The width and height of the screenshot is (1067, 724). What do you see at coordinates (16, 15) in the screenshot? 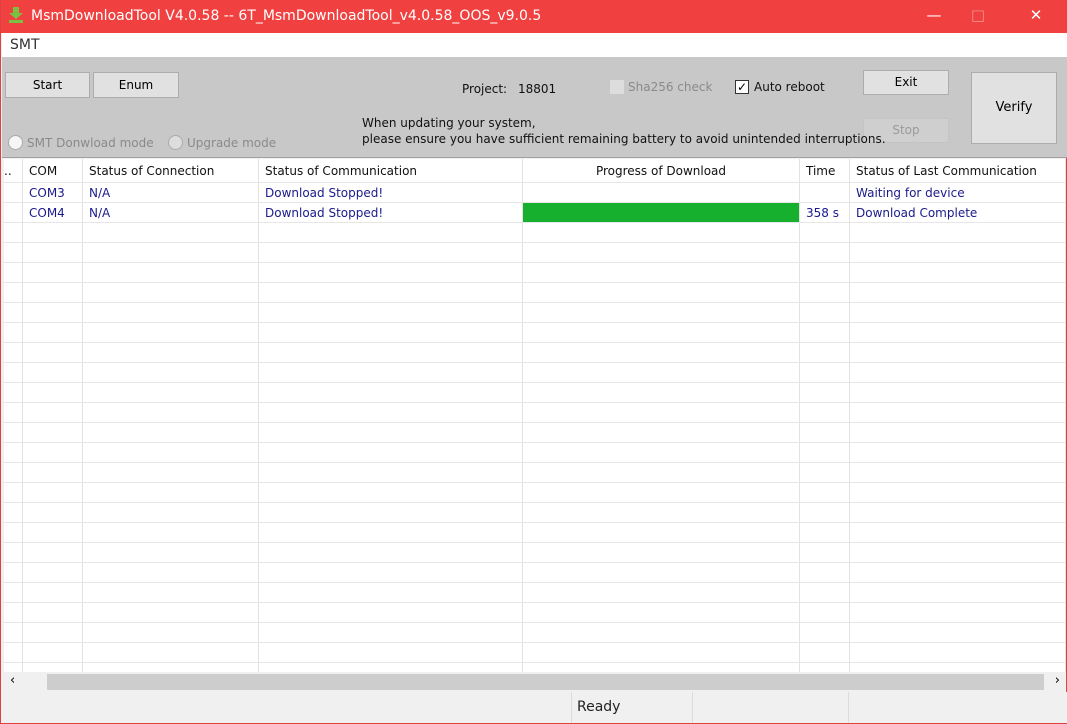
I see `download-arrow-icon` at bounding box center [16, 15].